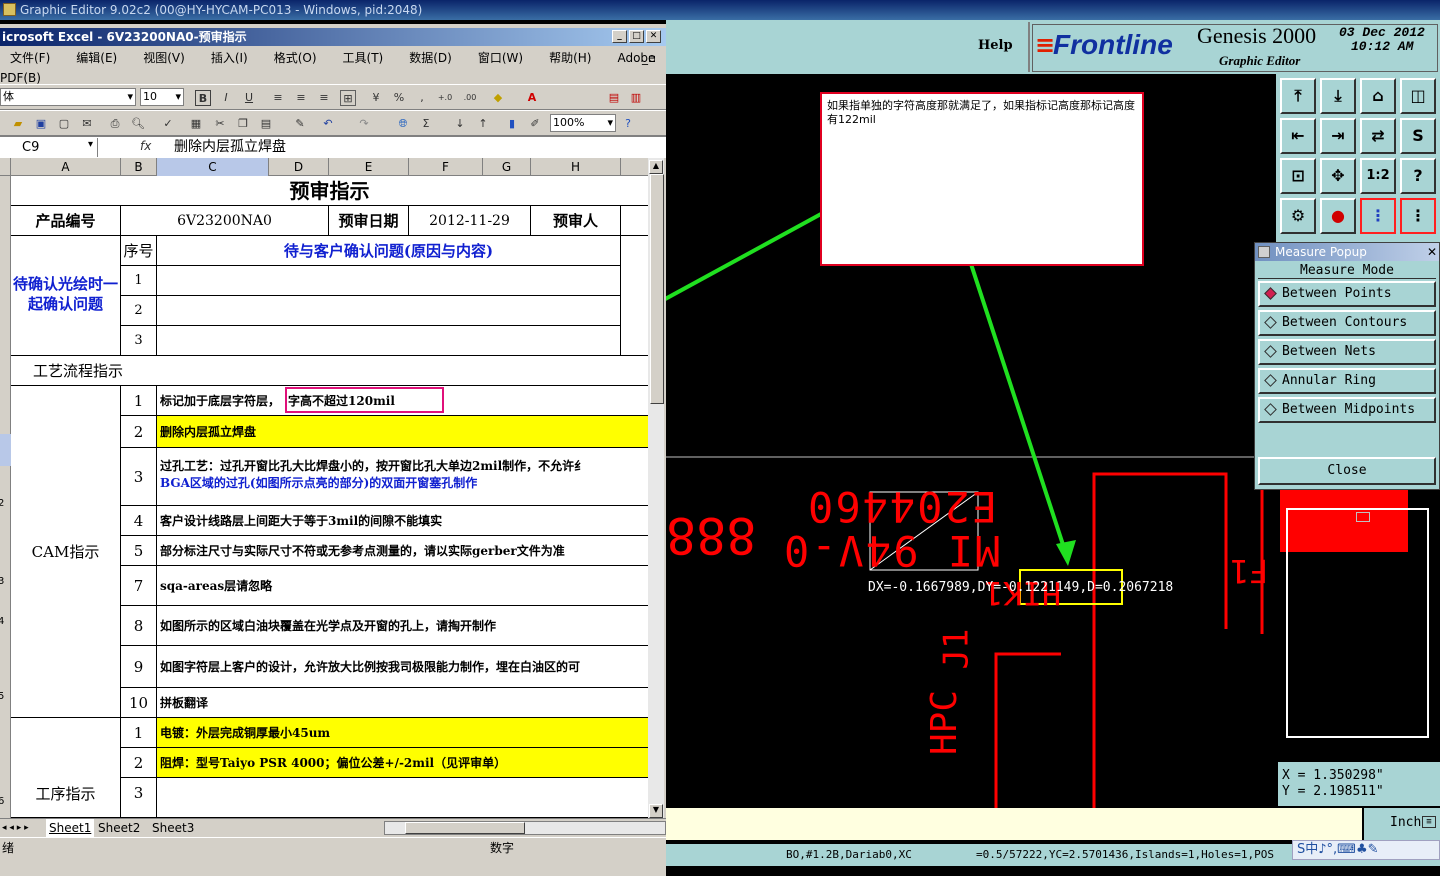  Describe the element at coordinates (1338, 176) in the screenshot. I see `pan-icon: ✥` at that location.